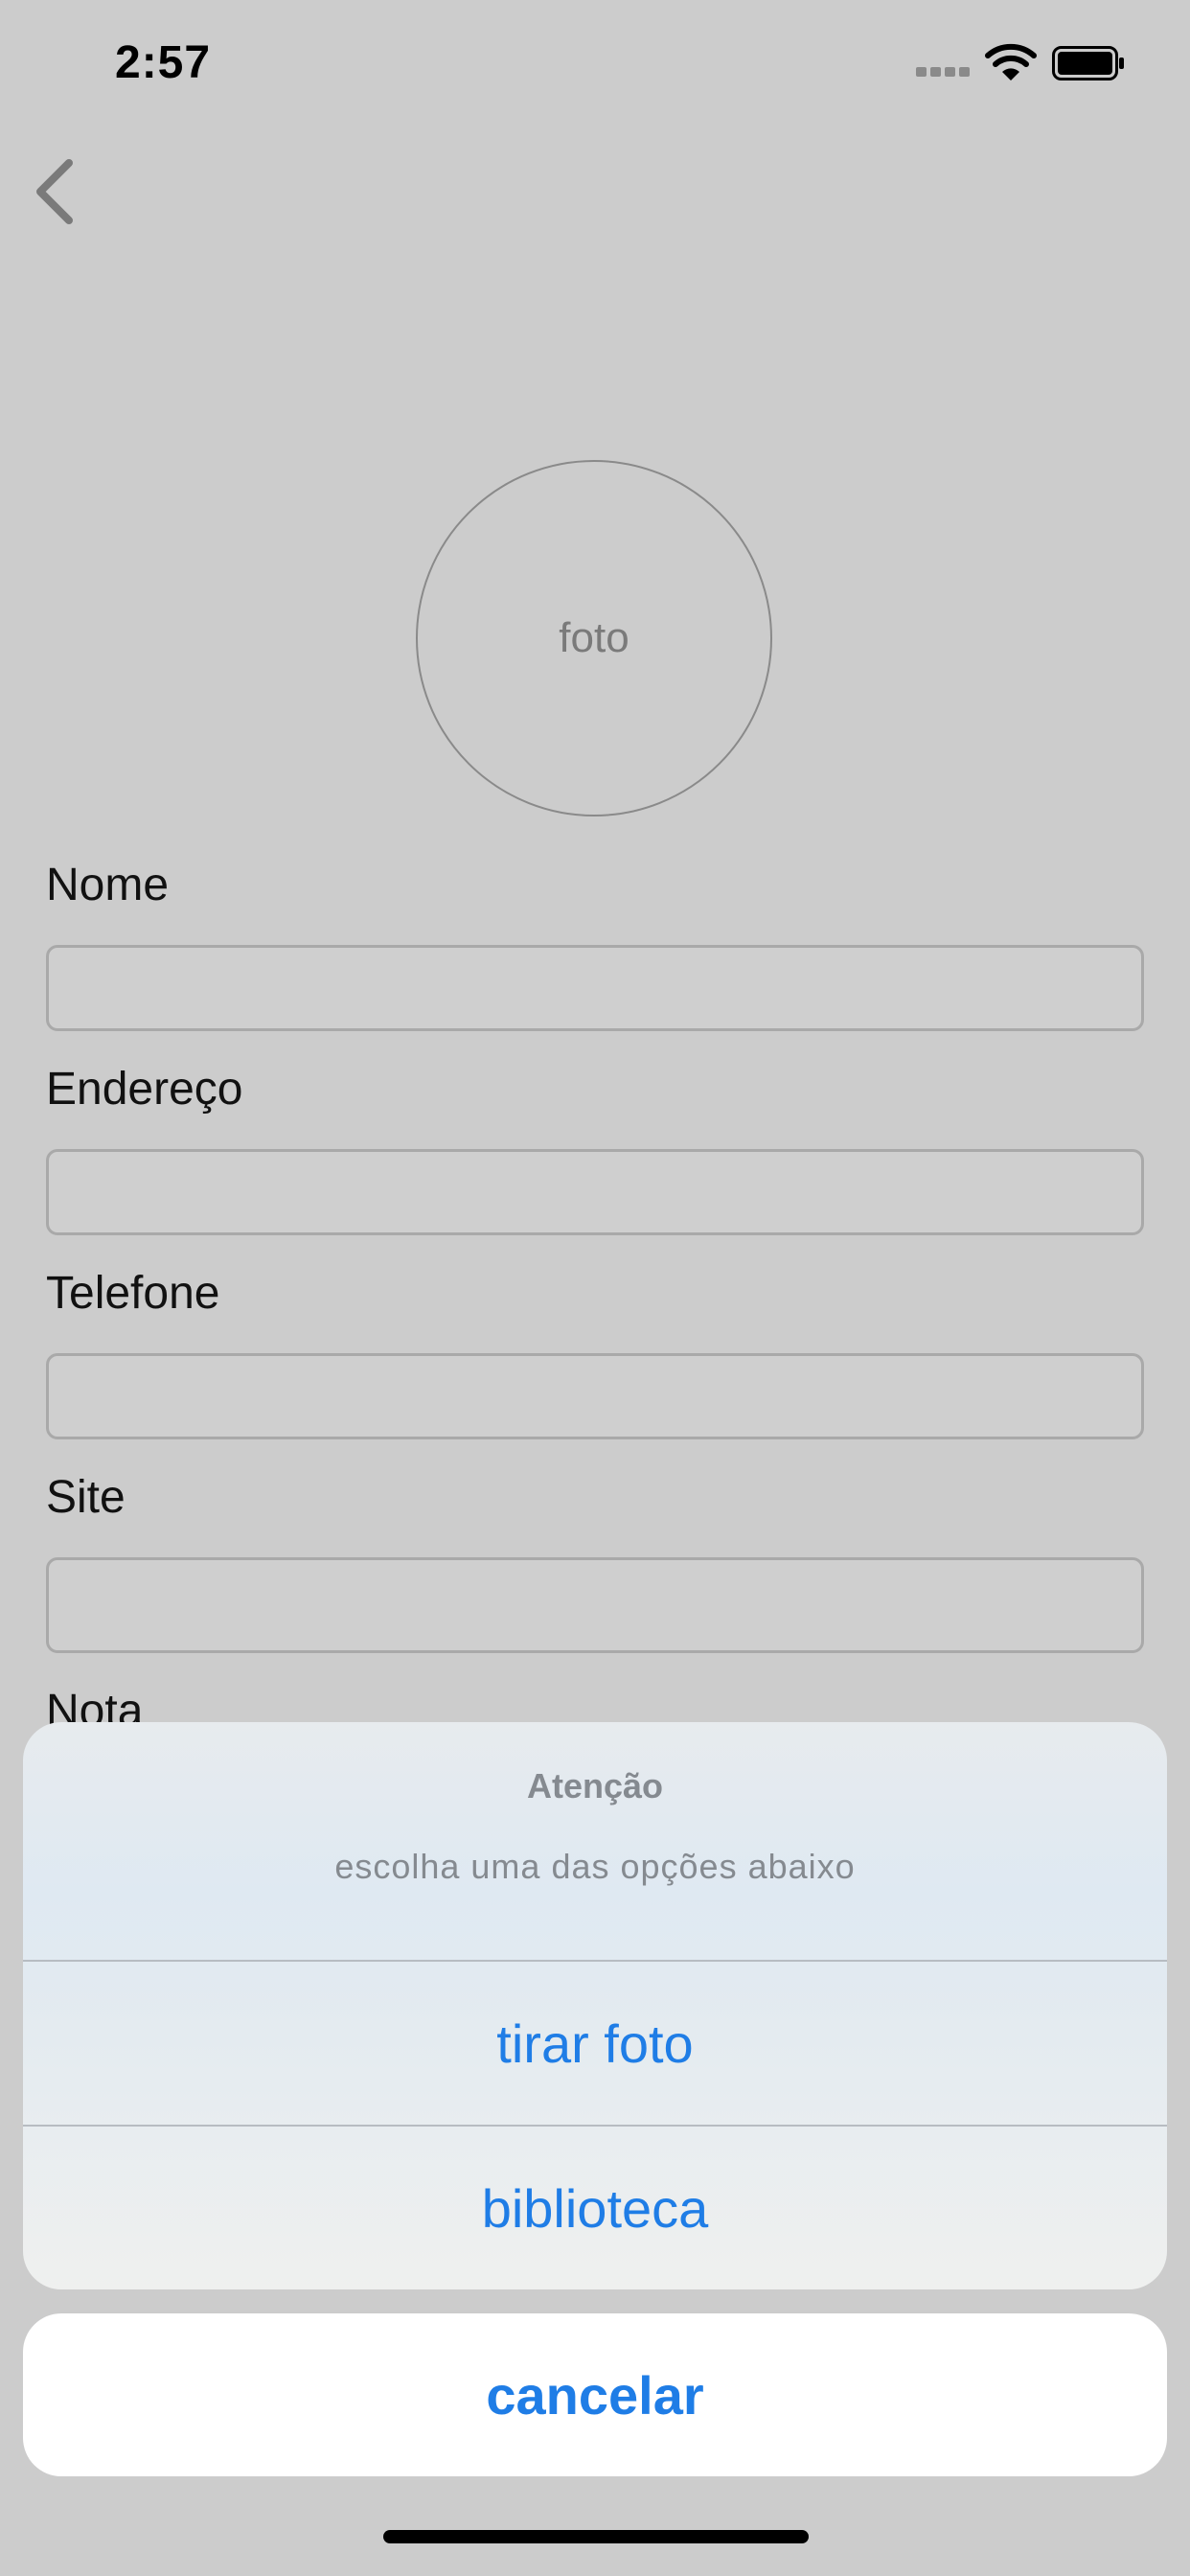 The image size is (1190, 2576). I want to click on home-indicator, so click(596, 2536).